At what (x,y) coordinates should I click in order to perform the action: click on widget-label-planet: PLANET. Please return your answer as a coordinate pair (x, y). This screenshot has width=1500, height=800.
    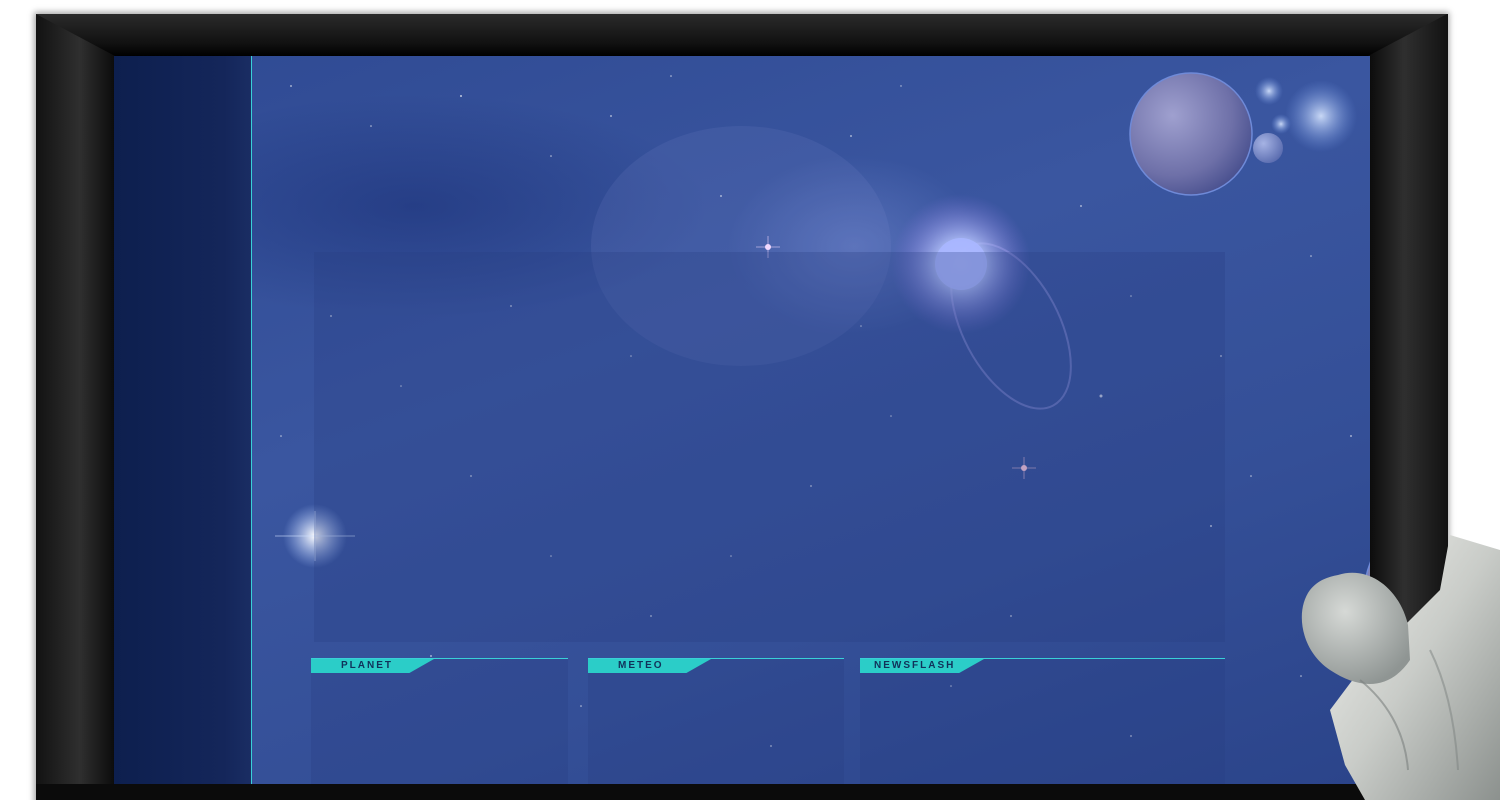
    Looking at the image, I should click on (367, 665).